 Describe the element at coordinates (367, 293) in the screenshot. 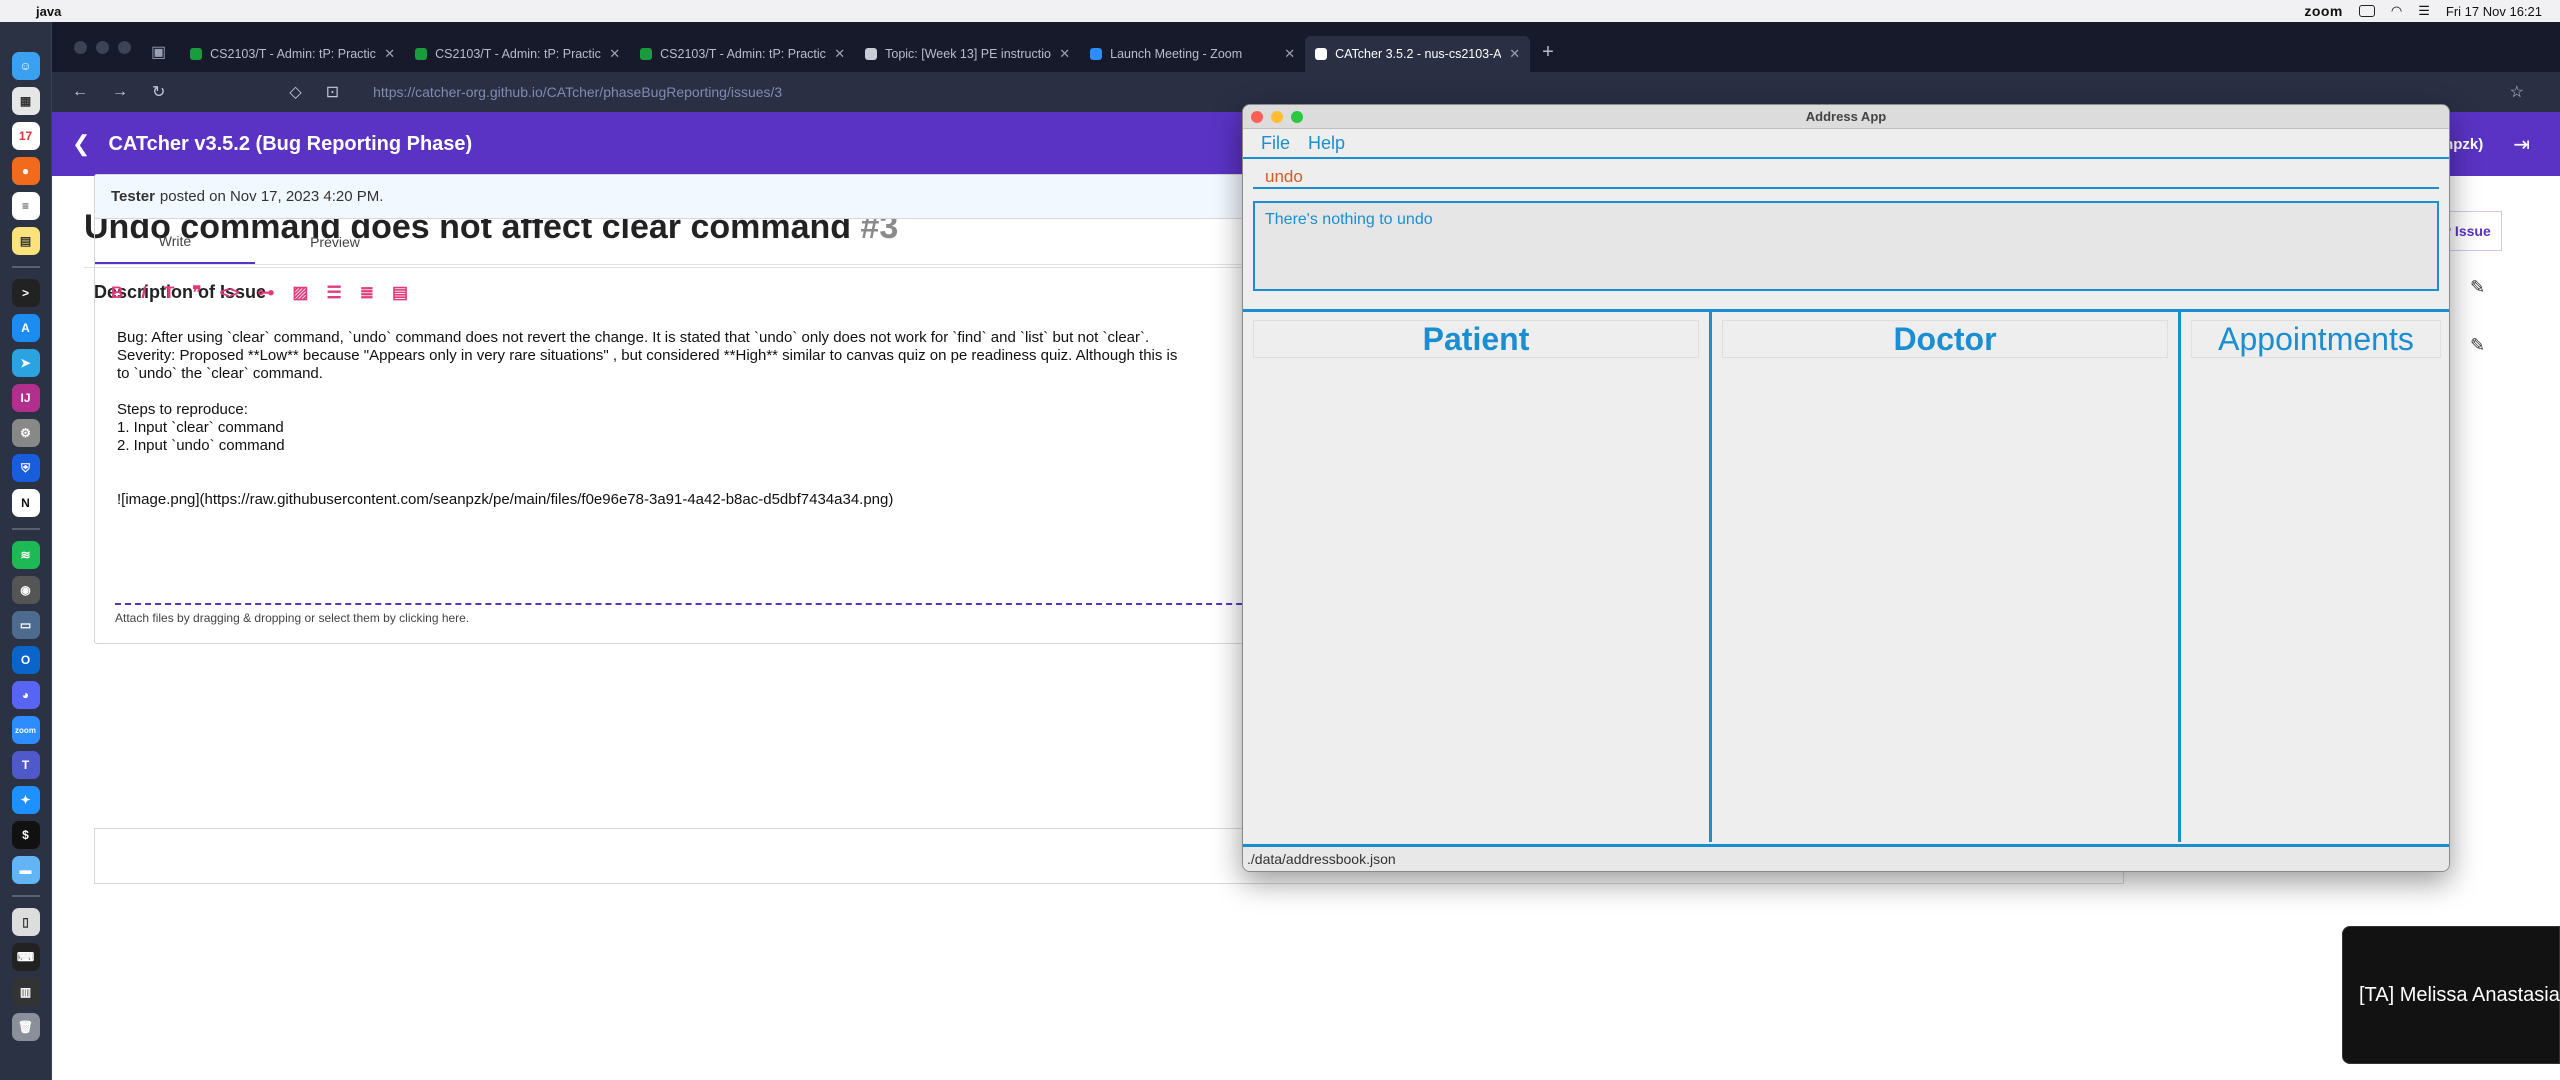

I see `numbered-list-icon: ≣` at that location.